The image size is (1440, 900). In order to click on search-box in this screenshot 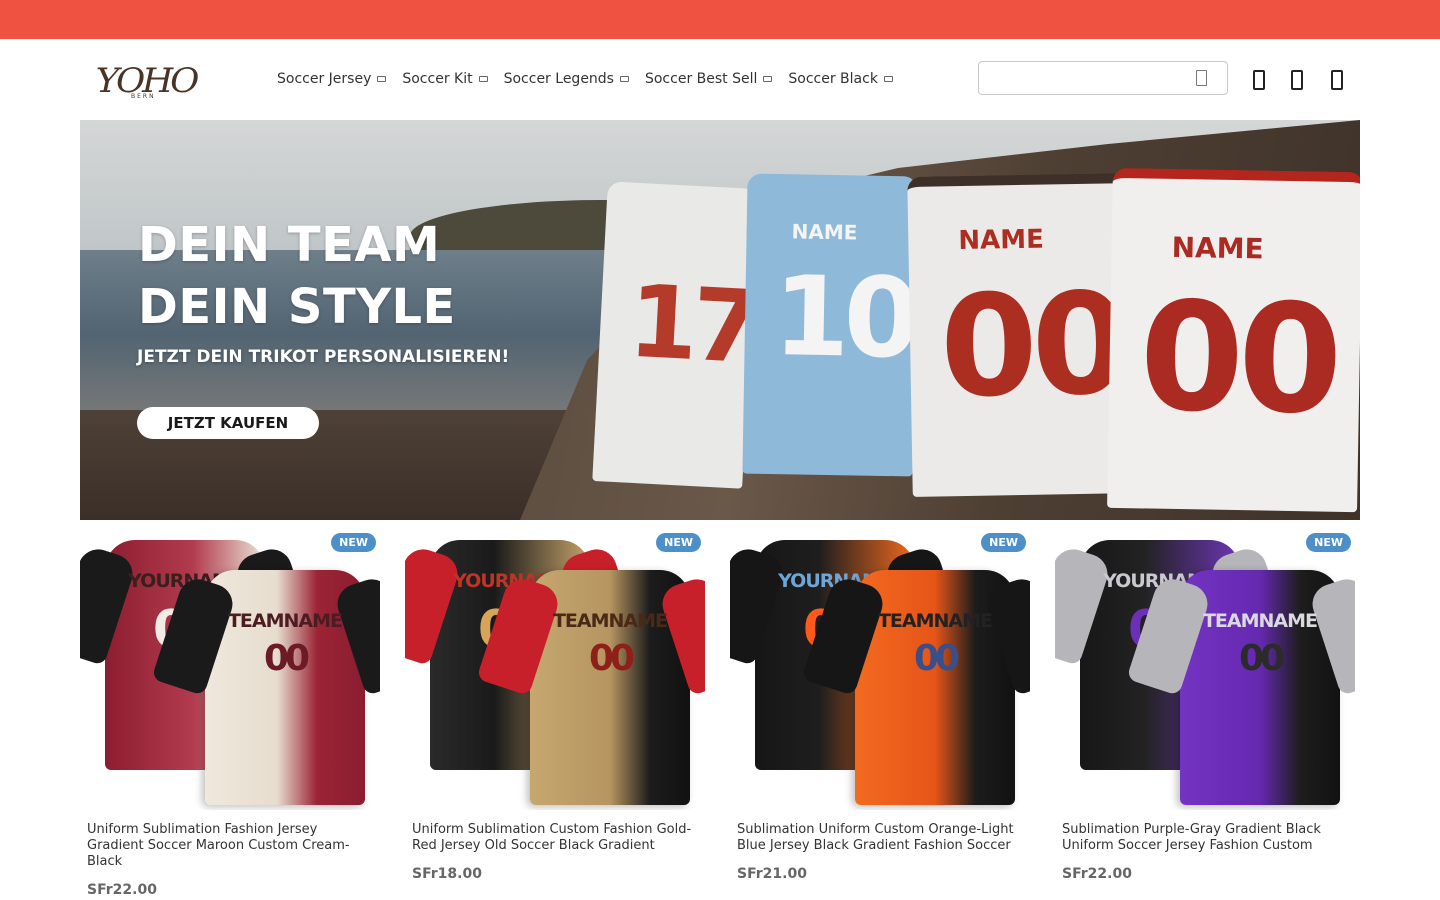, I will do `click(1103, 78)`.